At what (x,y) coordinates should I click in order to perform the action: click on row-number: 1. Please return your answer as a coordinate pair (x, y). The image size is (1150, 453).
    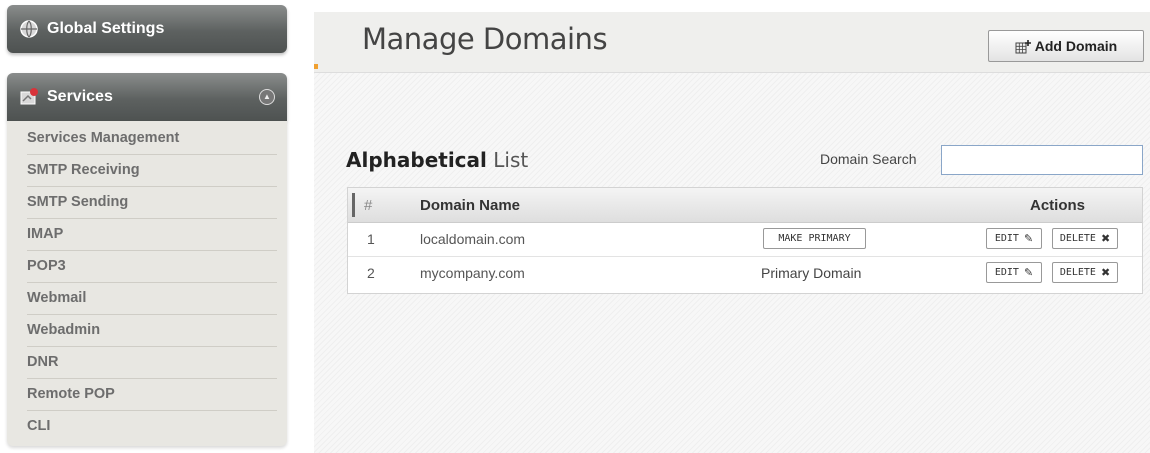
    Looking at the image, I should click on (371, 239).